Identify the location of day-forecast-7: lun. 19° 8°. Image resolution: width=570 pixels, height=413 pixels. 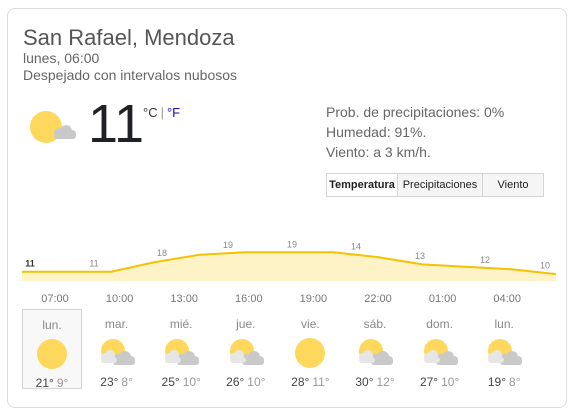
(504, 349).